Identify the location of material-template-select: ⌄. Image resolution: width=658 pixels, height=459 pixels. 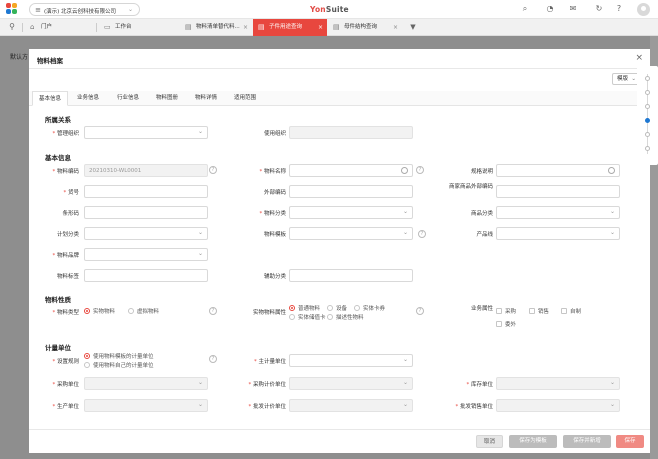
(351, 233).